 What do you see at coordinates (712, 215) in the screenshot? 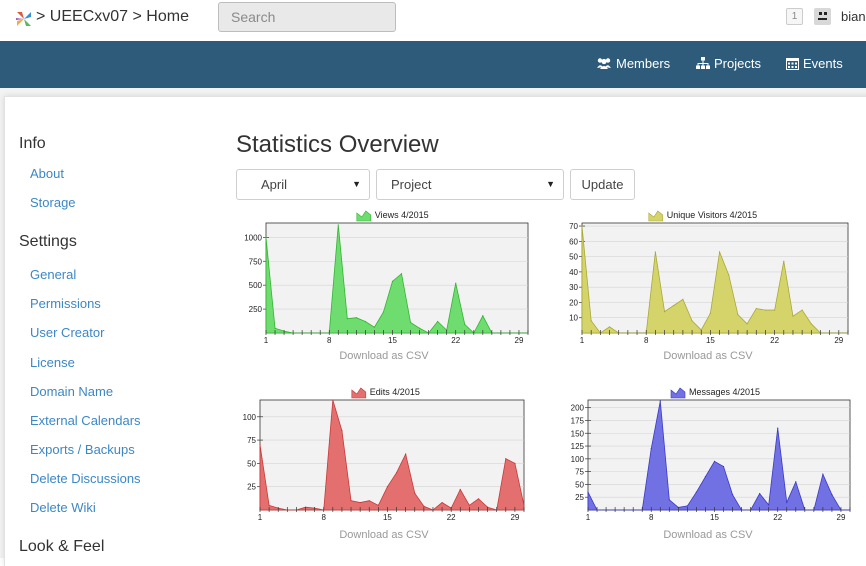
I see `chart-title: Unique Visitors 4/2015` at bounding box center [712, 215].